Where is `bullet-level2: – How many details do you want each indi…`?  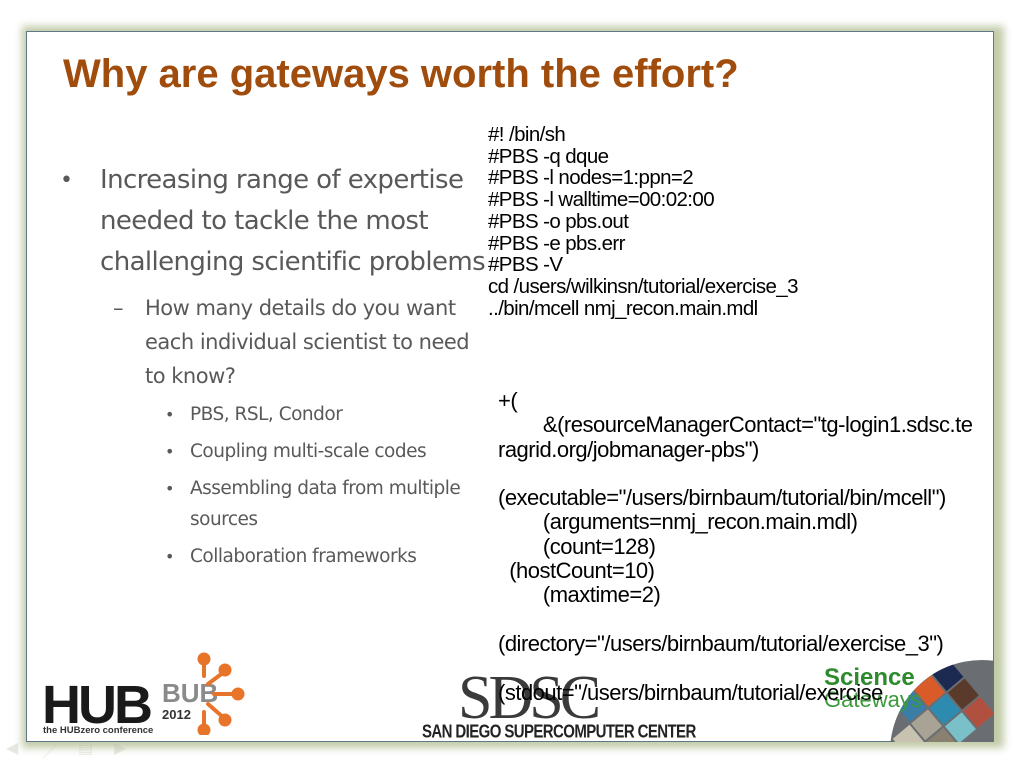
bullet-level2: – How many details do you want each indi… is located at coordinates (275, 342).